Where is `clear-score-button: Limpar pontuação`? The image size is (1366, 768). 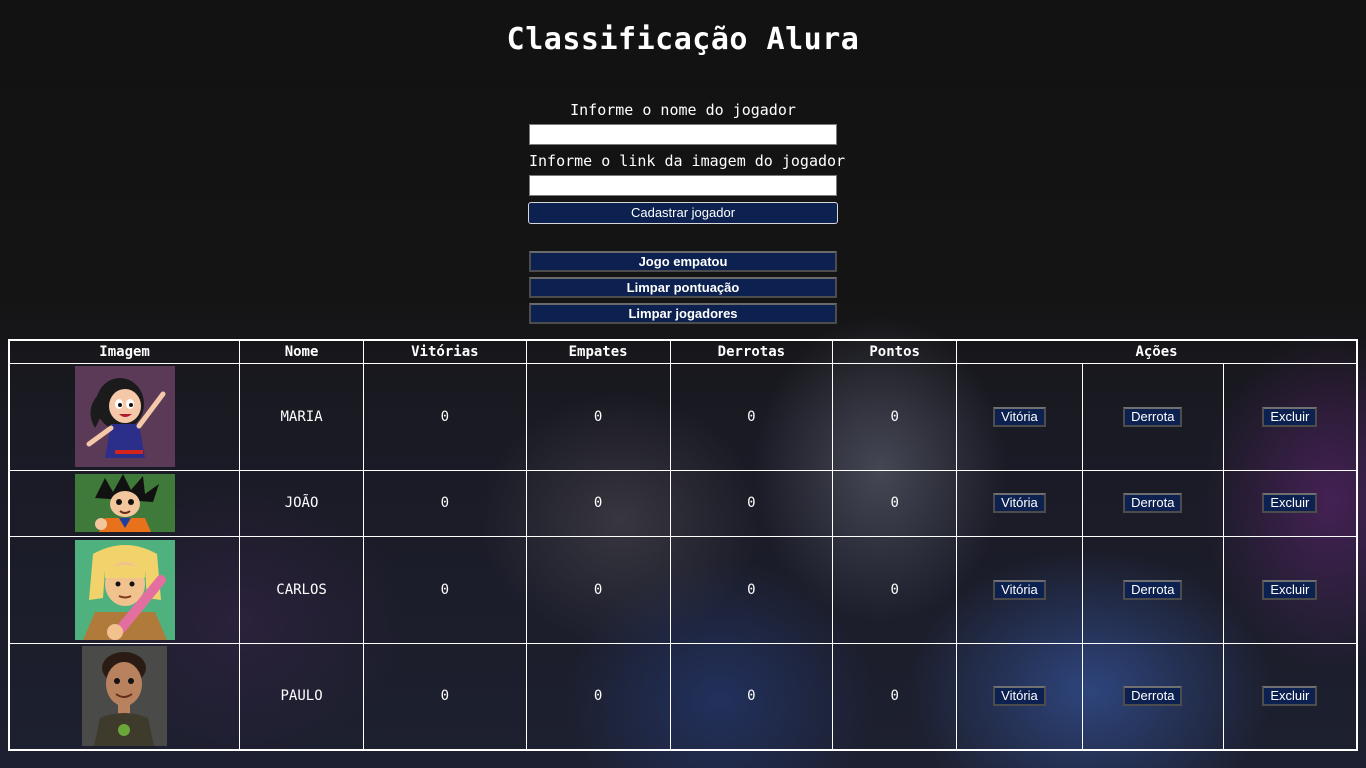 clear-score-button: Limpar pontuação is located at coordinates (683, 287).